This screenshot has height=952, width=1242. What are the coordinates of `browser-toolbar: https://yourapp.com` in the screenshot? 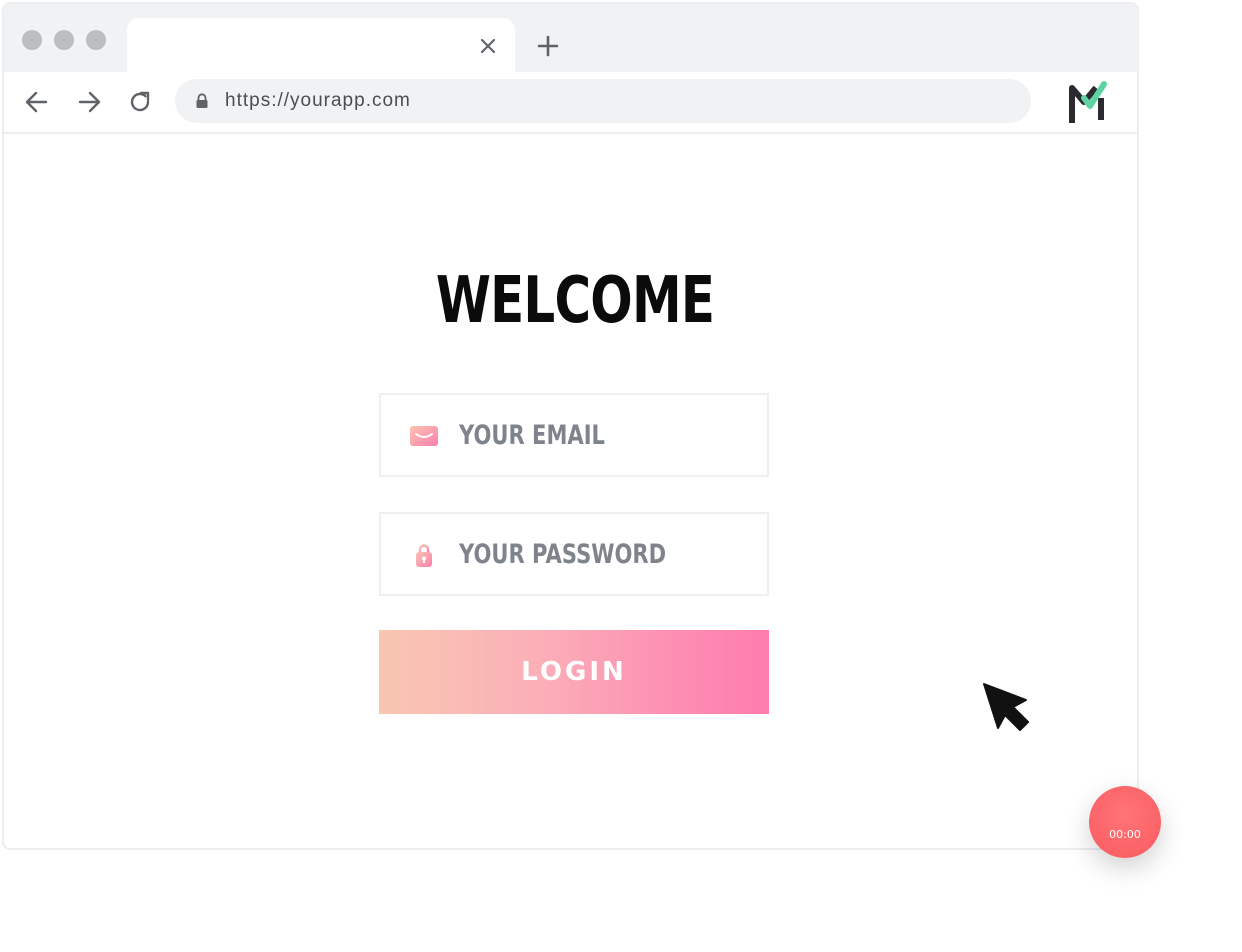 It's located at (570, 103).